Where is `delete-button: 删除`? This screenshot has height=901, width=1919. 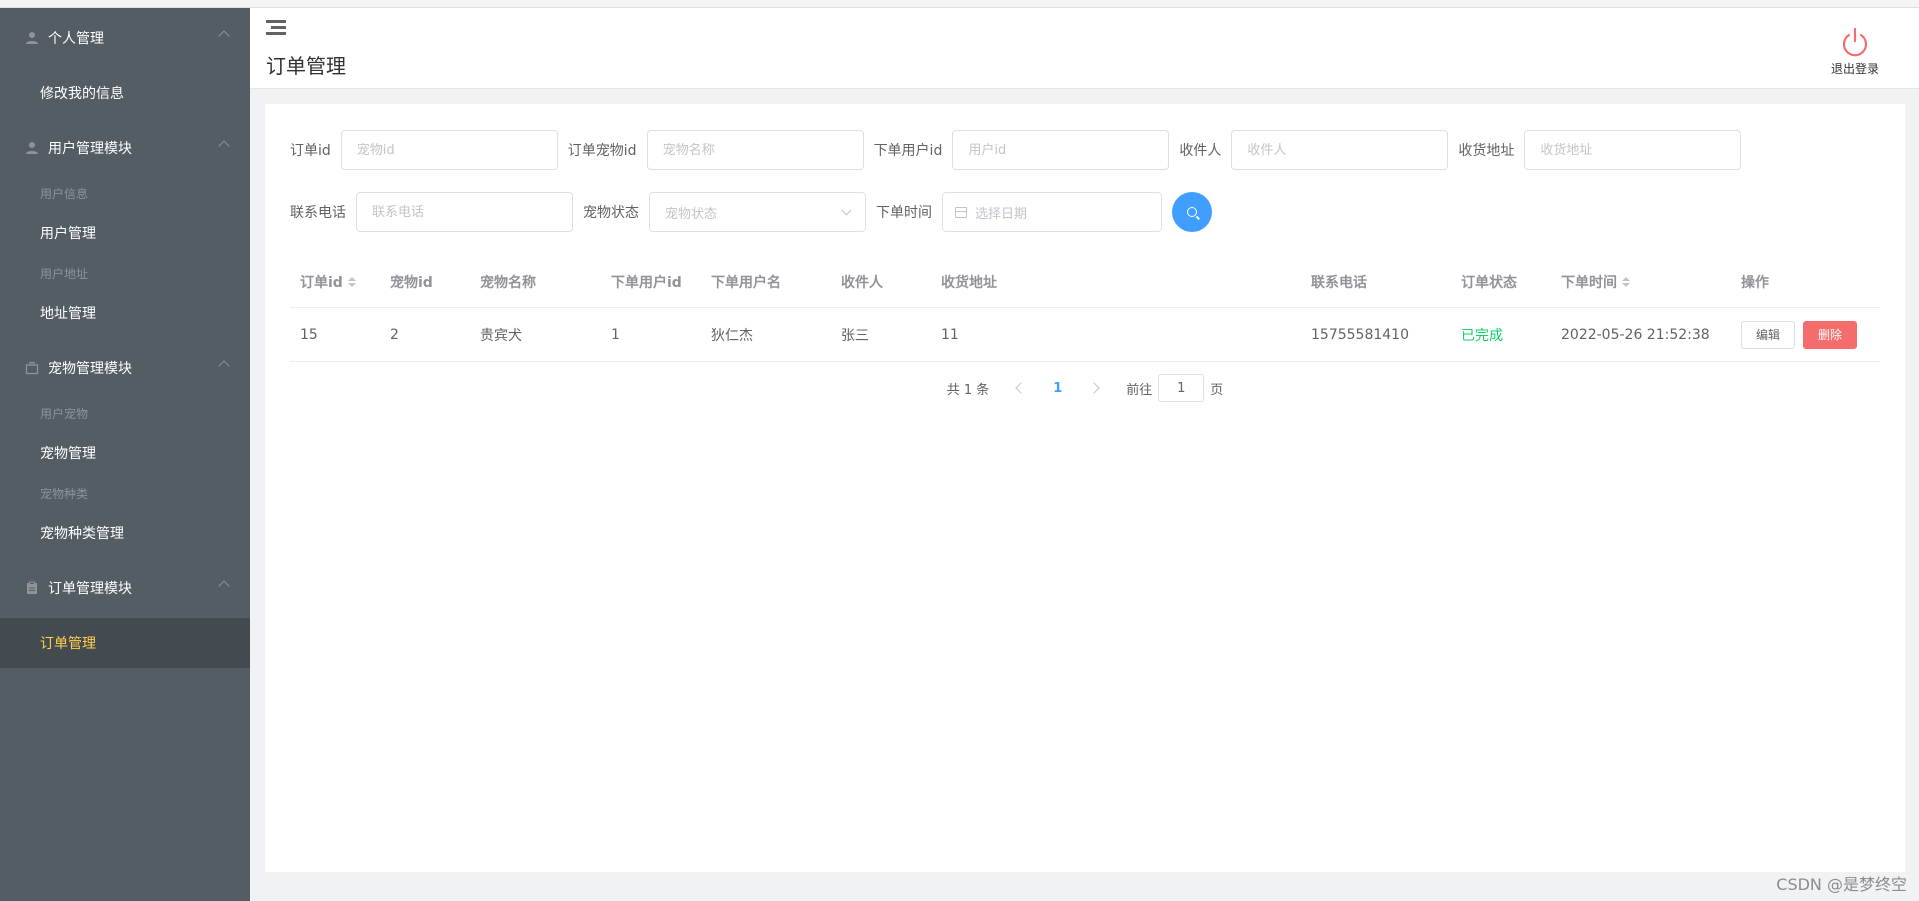 delete-button: 删除 is located at coordinates (1830, 334).